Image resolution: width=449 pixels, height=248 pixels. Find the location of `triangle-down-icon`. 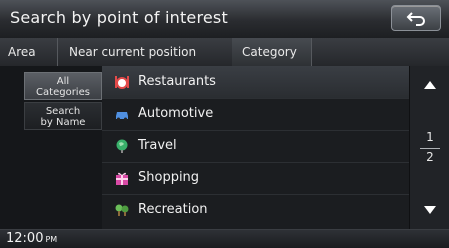

triangle-down-icon is located at coordinates (430, 210).